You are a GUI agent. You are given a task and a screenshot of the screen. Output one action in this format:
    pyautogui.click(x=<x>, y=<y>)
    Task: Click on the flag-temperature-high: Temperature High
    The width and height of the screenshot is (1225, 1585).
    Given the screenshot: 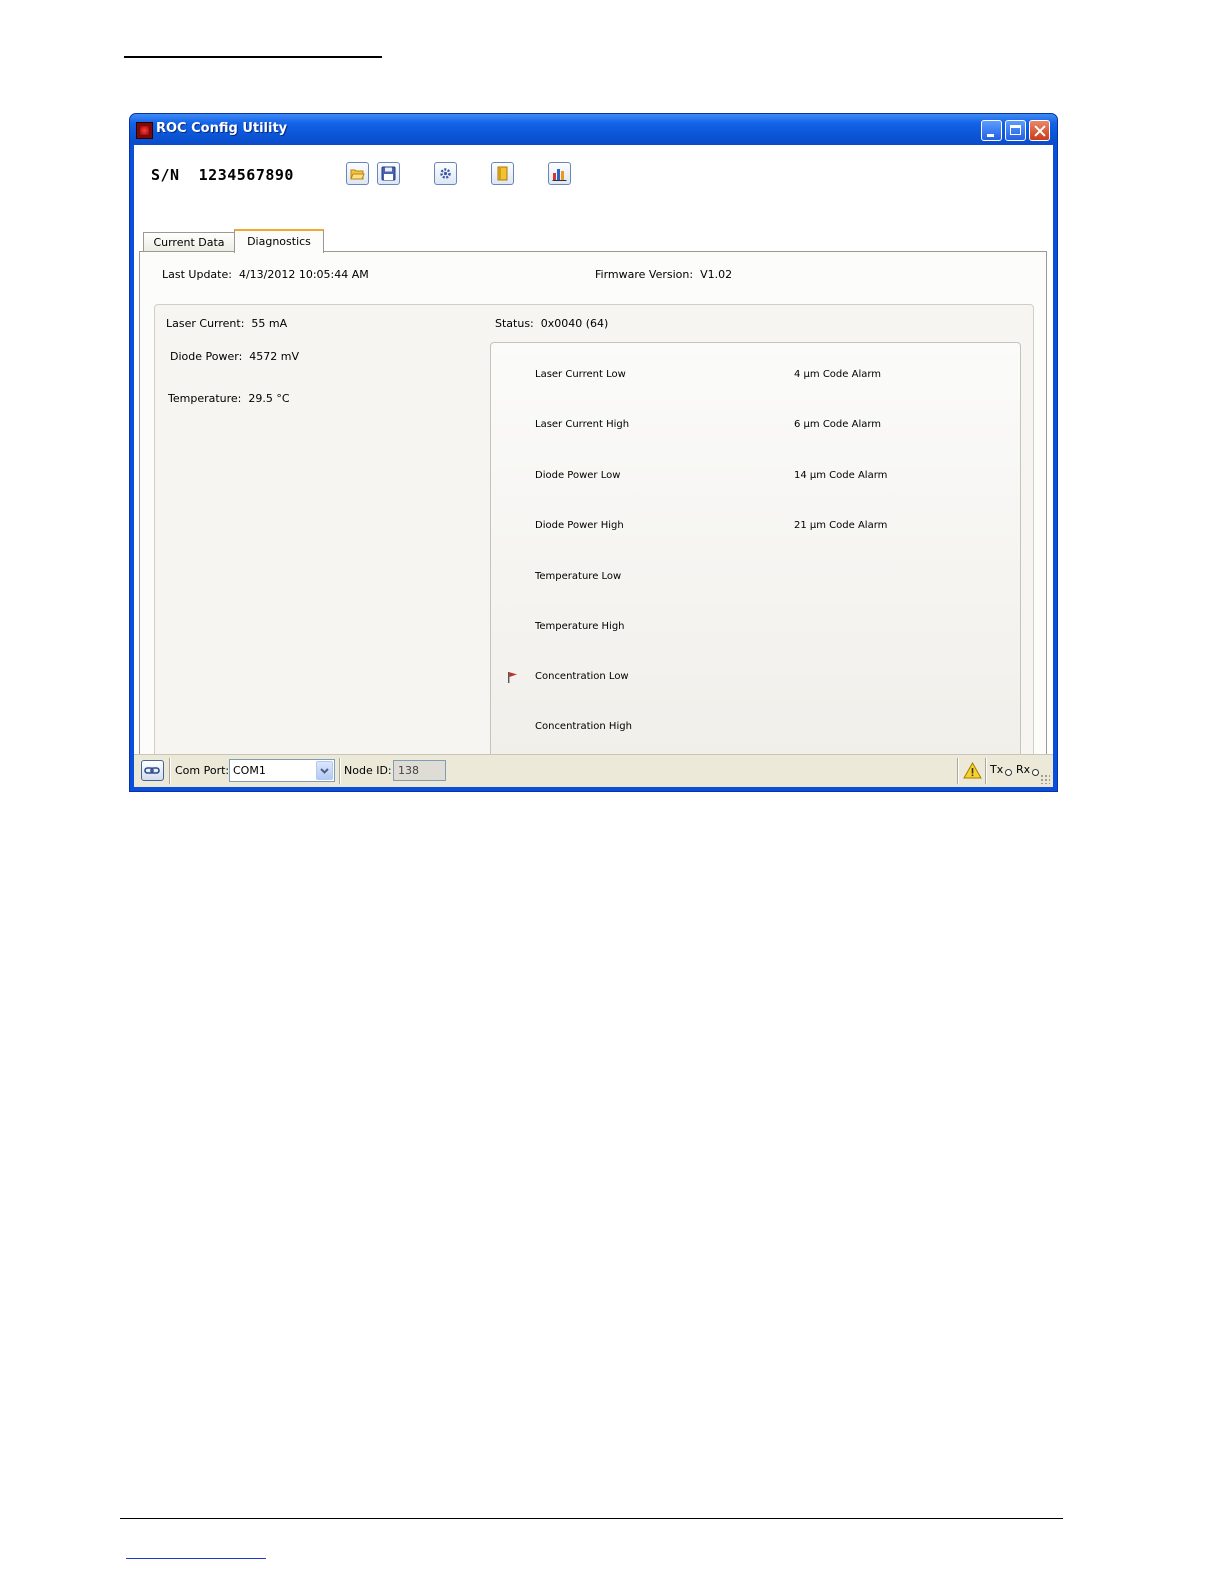 What is the action you would take?
    pyautogui.click(x=580, y=626)
    